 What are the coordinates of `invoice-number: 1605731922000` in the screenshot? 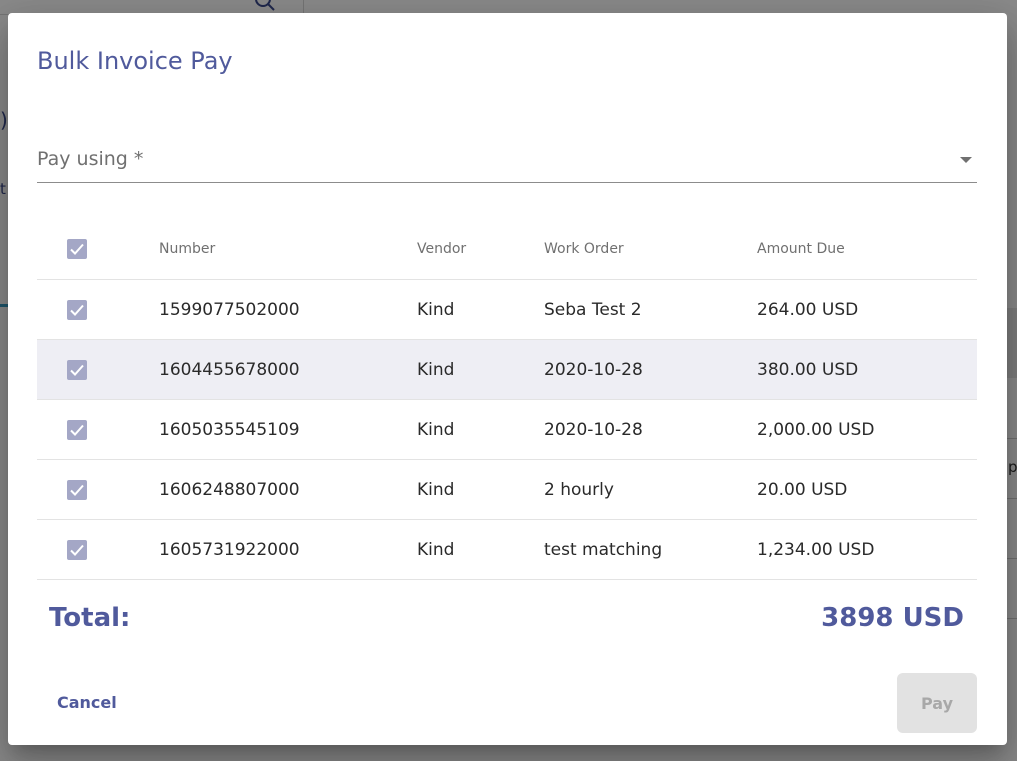 It's located at (229, 549).